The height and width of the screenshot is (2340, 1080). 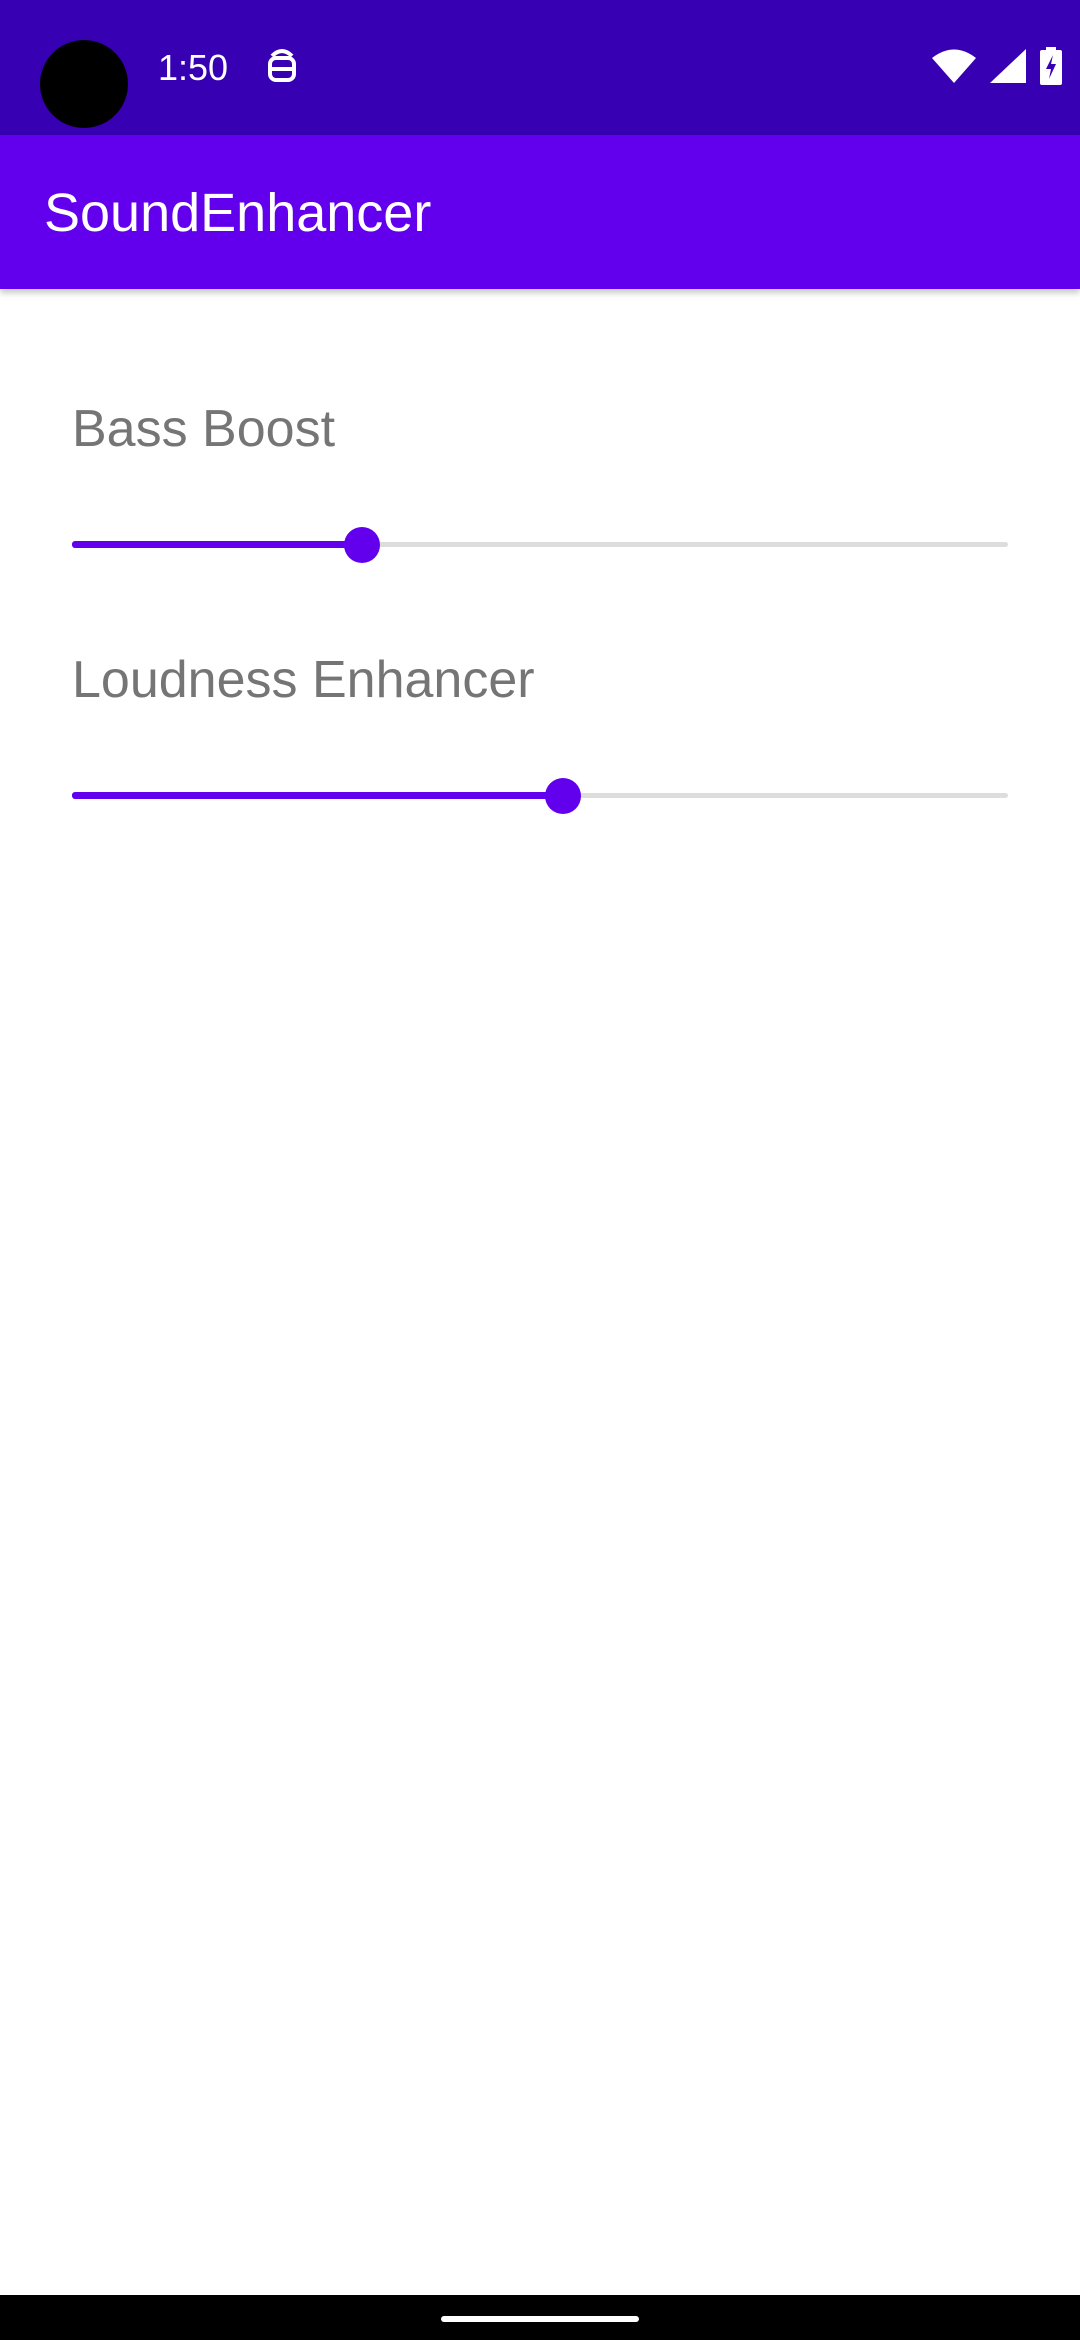 I want to click on home-gesture-handle, so click(x=540, y=2319).